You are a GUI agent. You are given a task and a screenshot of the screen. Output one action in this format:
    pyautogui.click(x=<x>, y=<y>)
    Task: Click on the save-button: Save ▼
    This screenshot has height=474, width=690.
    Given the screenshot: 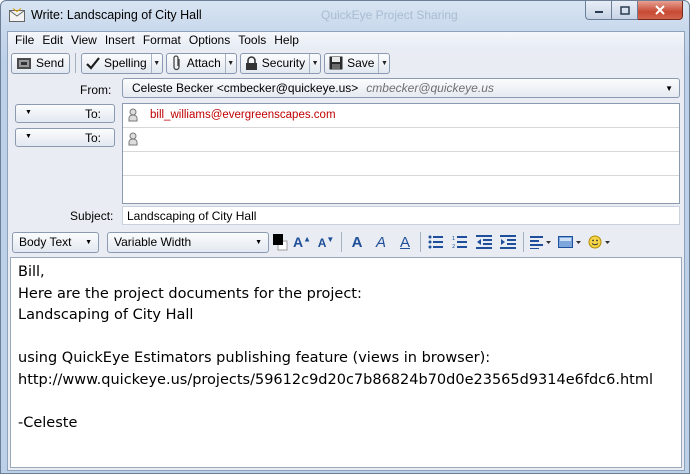 What is the action you would take?
    pyautogui.click(x=357, y=63)
    